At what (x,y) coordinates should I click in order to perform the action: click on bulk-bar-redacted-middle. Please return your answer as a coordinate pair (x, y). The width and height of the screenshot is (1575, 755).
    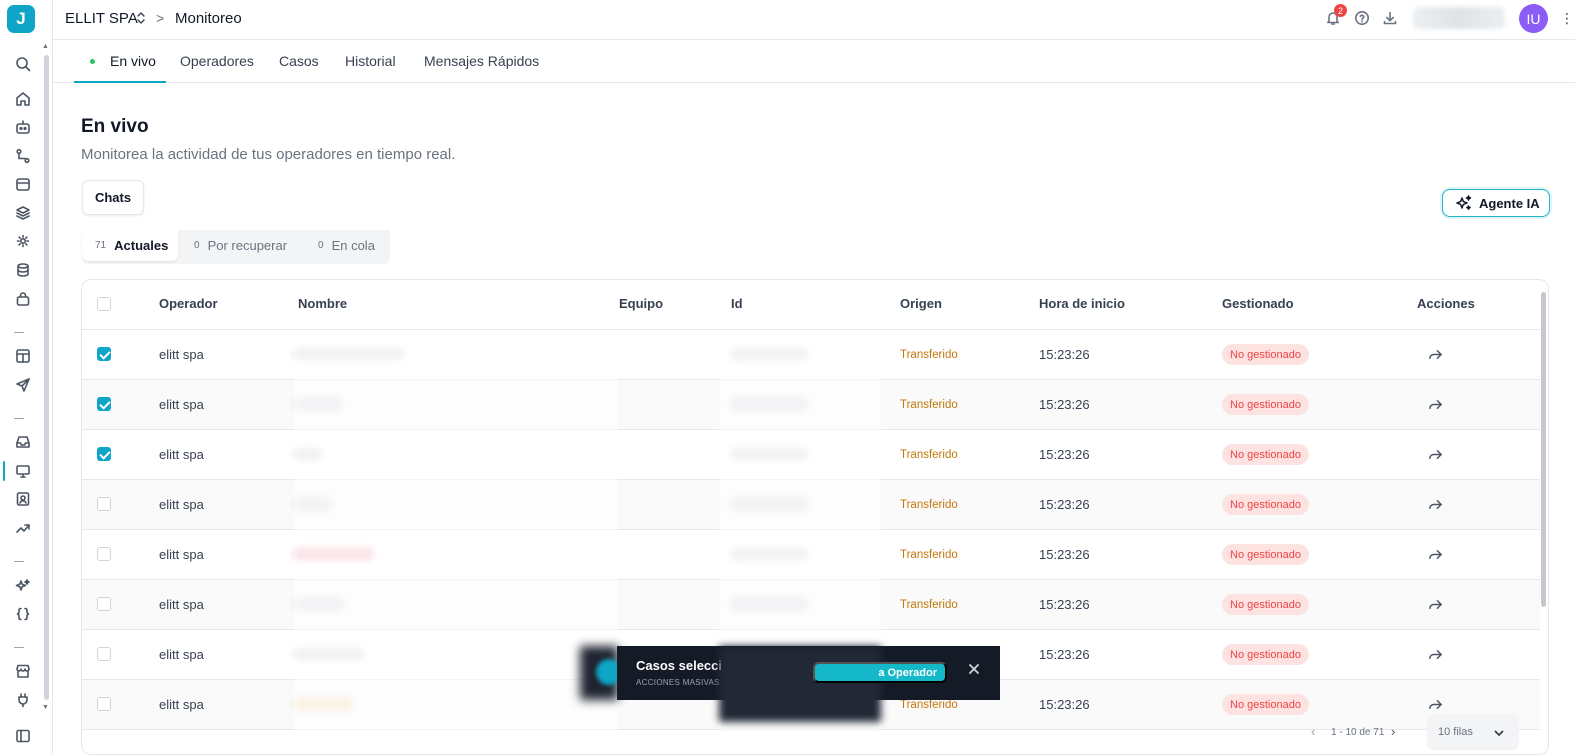
    Looking at the image, I should click on (800, 684).